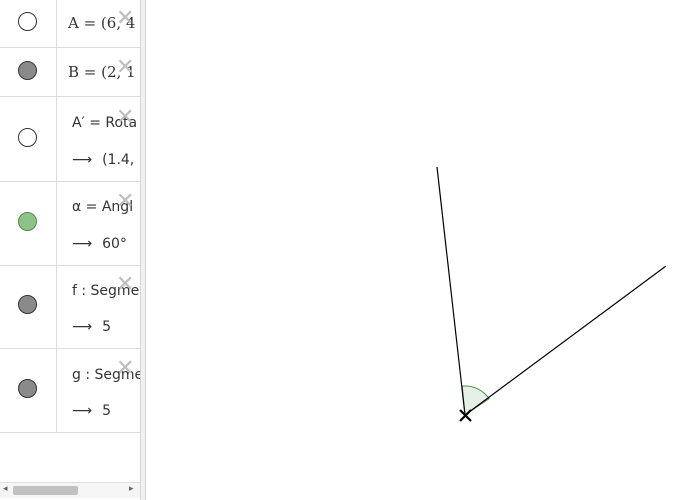  What do you see at coordinates (27, 137) in the screenshot?
I see `visibility-toggle-aprime` at bounding box center [27, 137].